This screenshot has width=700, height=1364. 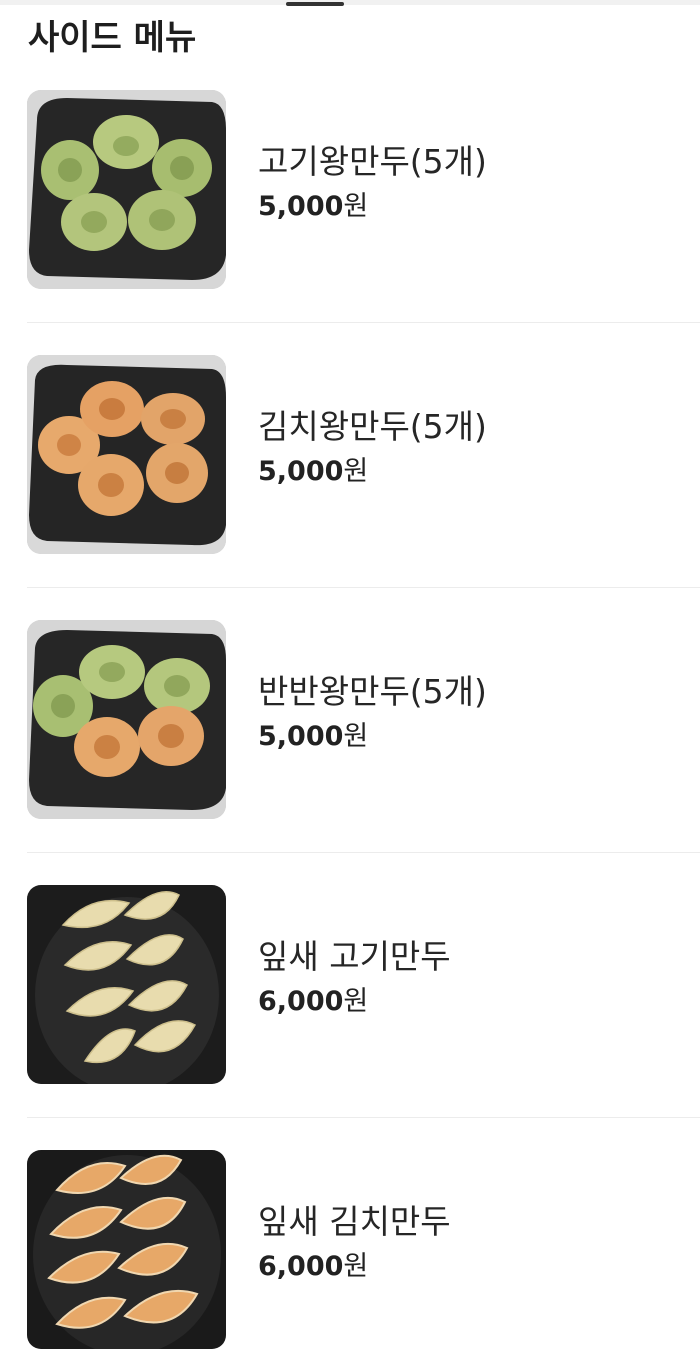 What do you see at coordinates (354, 956) in the screenshot?
I see `menu-item-name: 잎새 고기만두` at bounding box center [354, 956].